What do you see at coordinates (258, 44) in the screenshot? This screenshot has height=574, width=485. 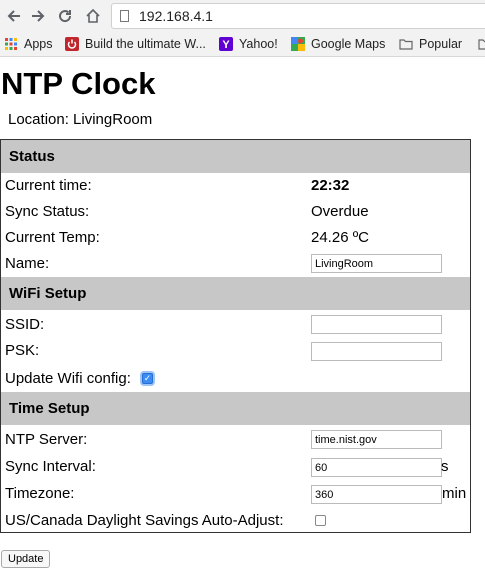 I see `bookmark-label: Yahoo!` at bounding box center [258, 44].